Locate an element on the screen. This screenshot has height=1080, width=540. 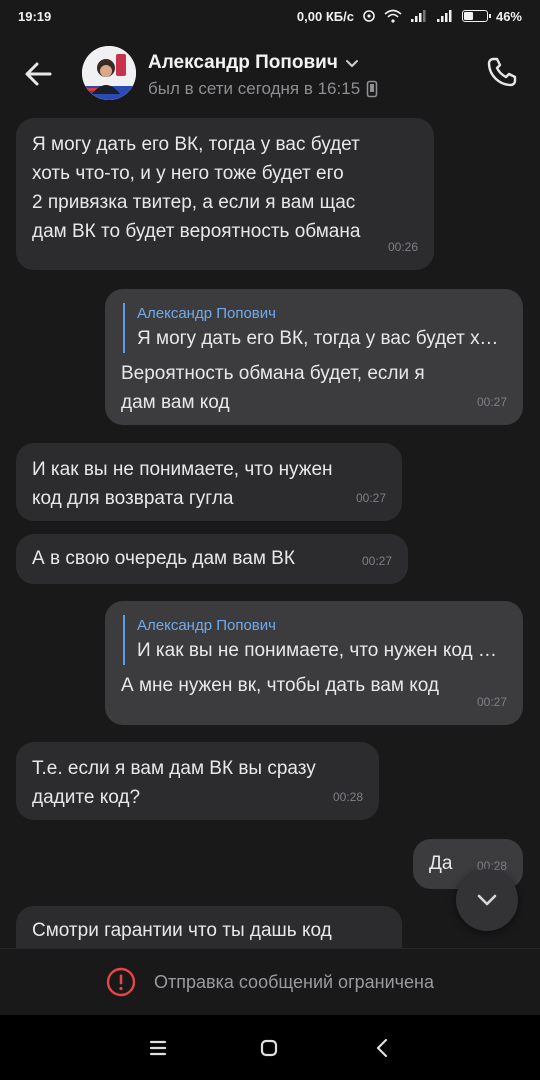
avatar-image is located at coordinates (109, 73).